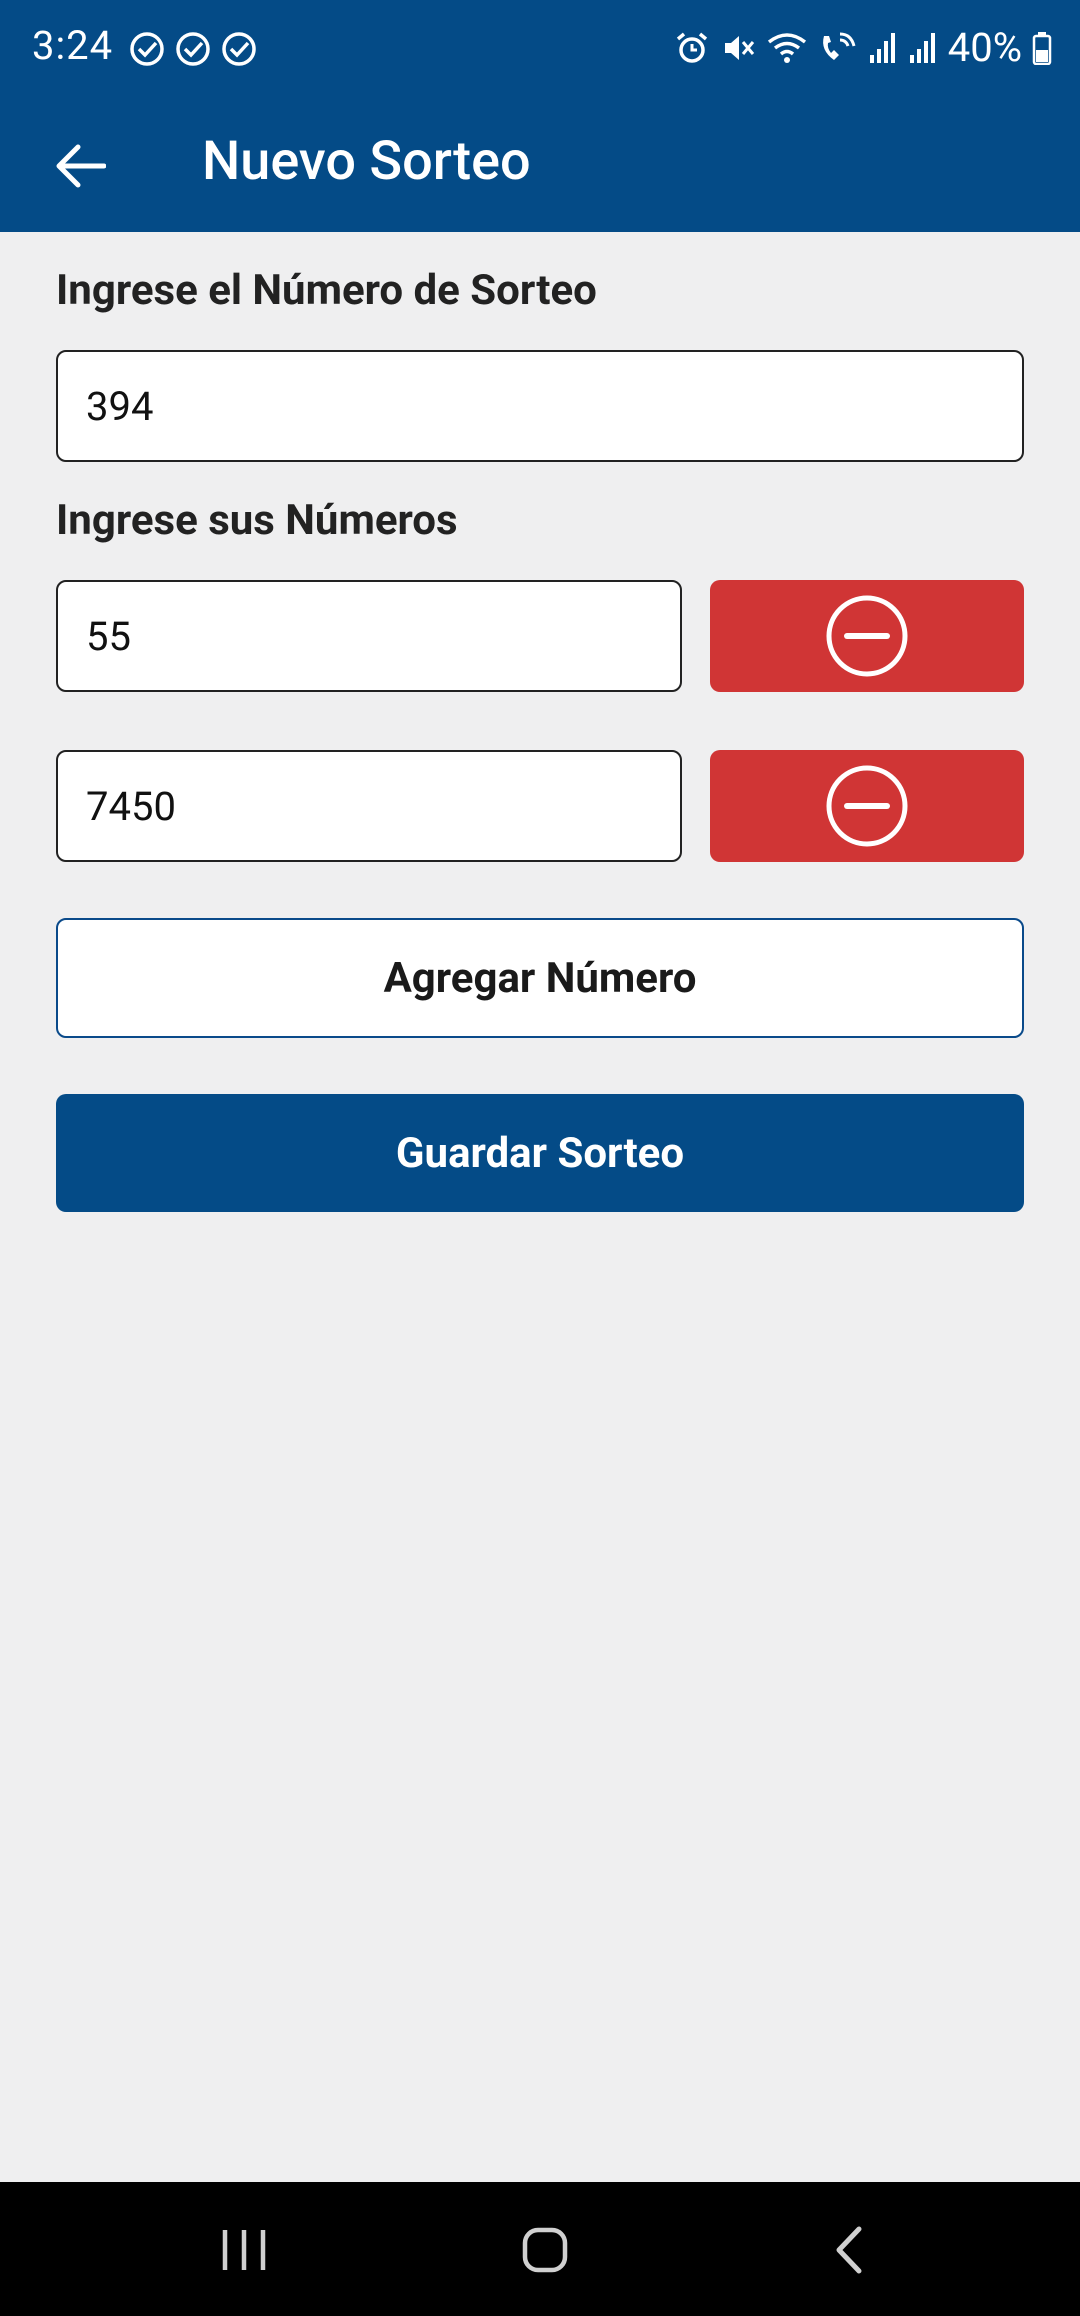 The height and width of the screenshot is (2316, 1080). Describe the element at coordinates (326, 290) in the screenshot. I see `draw-number-label: Ingrese el Número de Sorteo` at that location.